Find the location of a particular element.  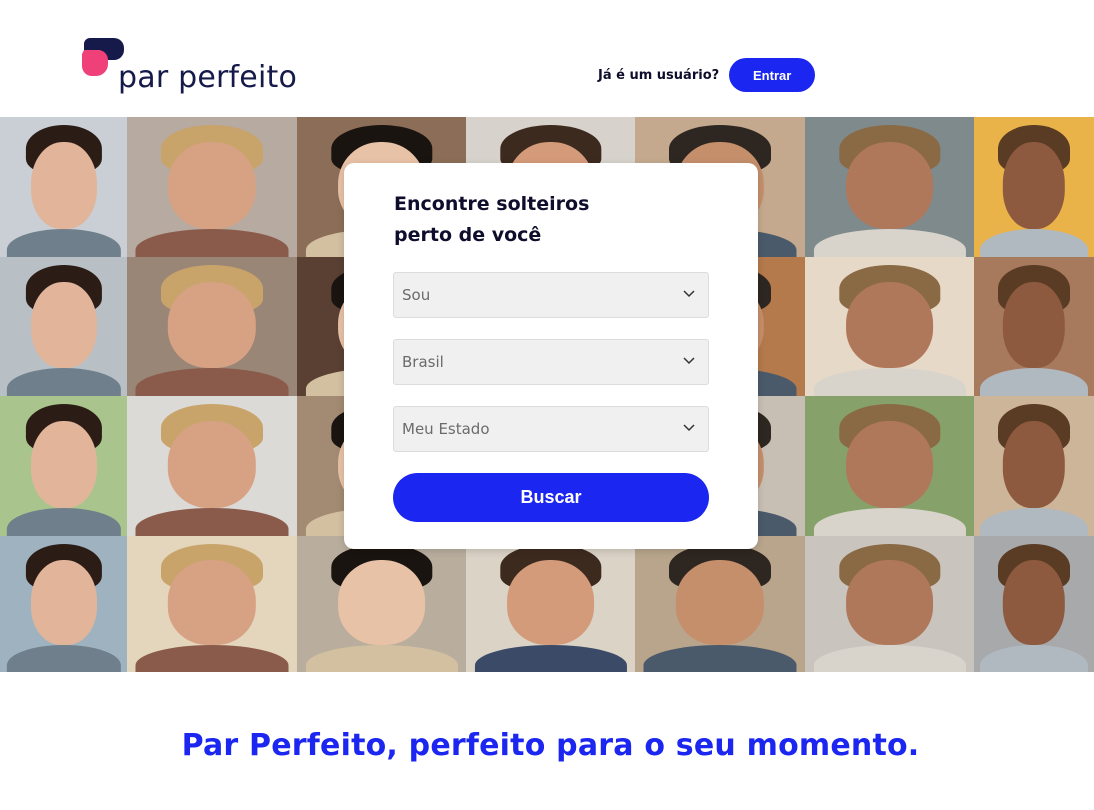

title-line-2: perto de você is located at coordinates (468, 235).